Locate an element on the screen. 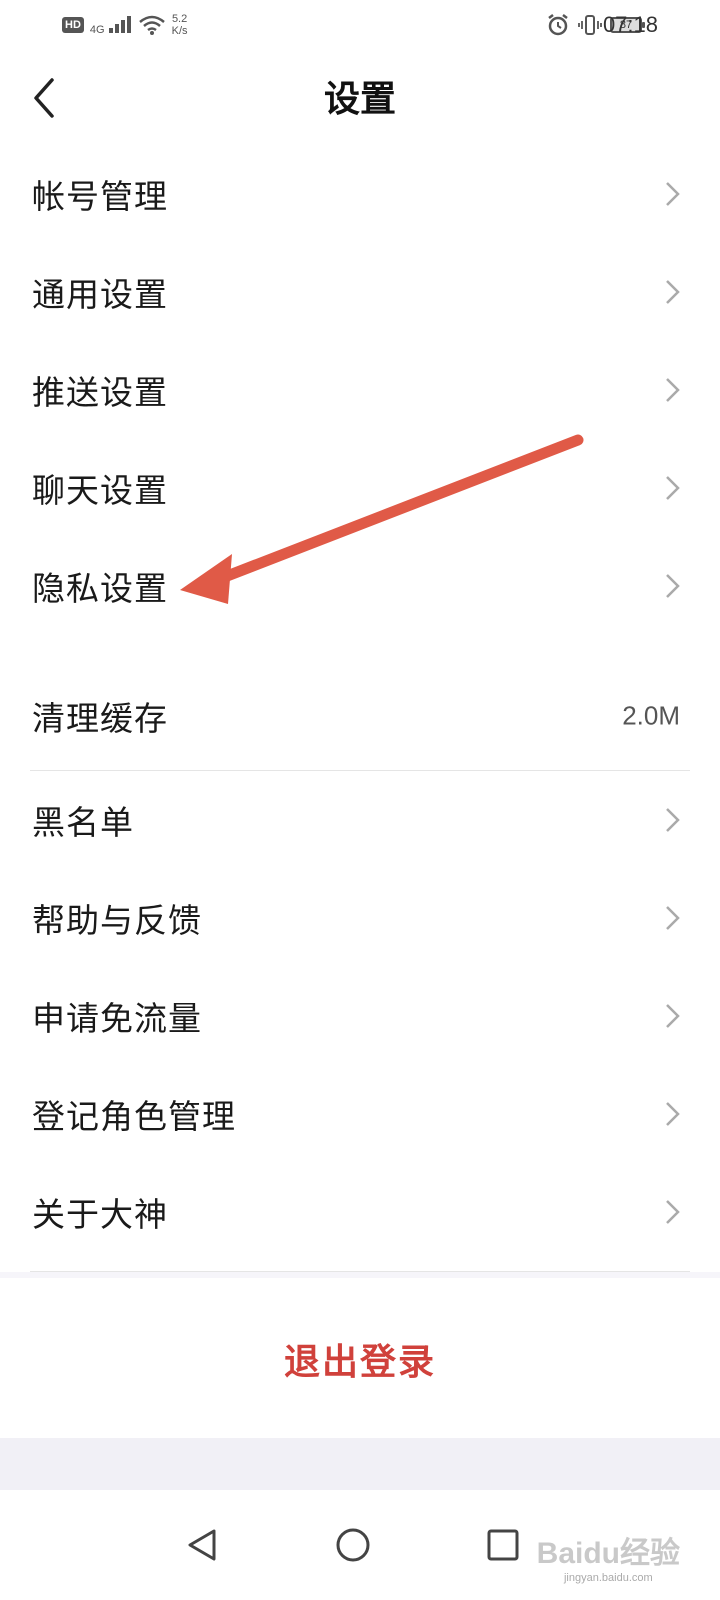  circle-home-icon is located at coordinates (353, 1545).